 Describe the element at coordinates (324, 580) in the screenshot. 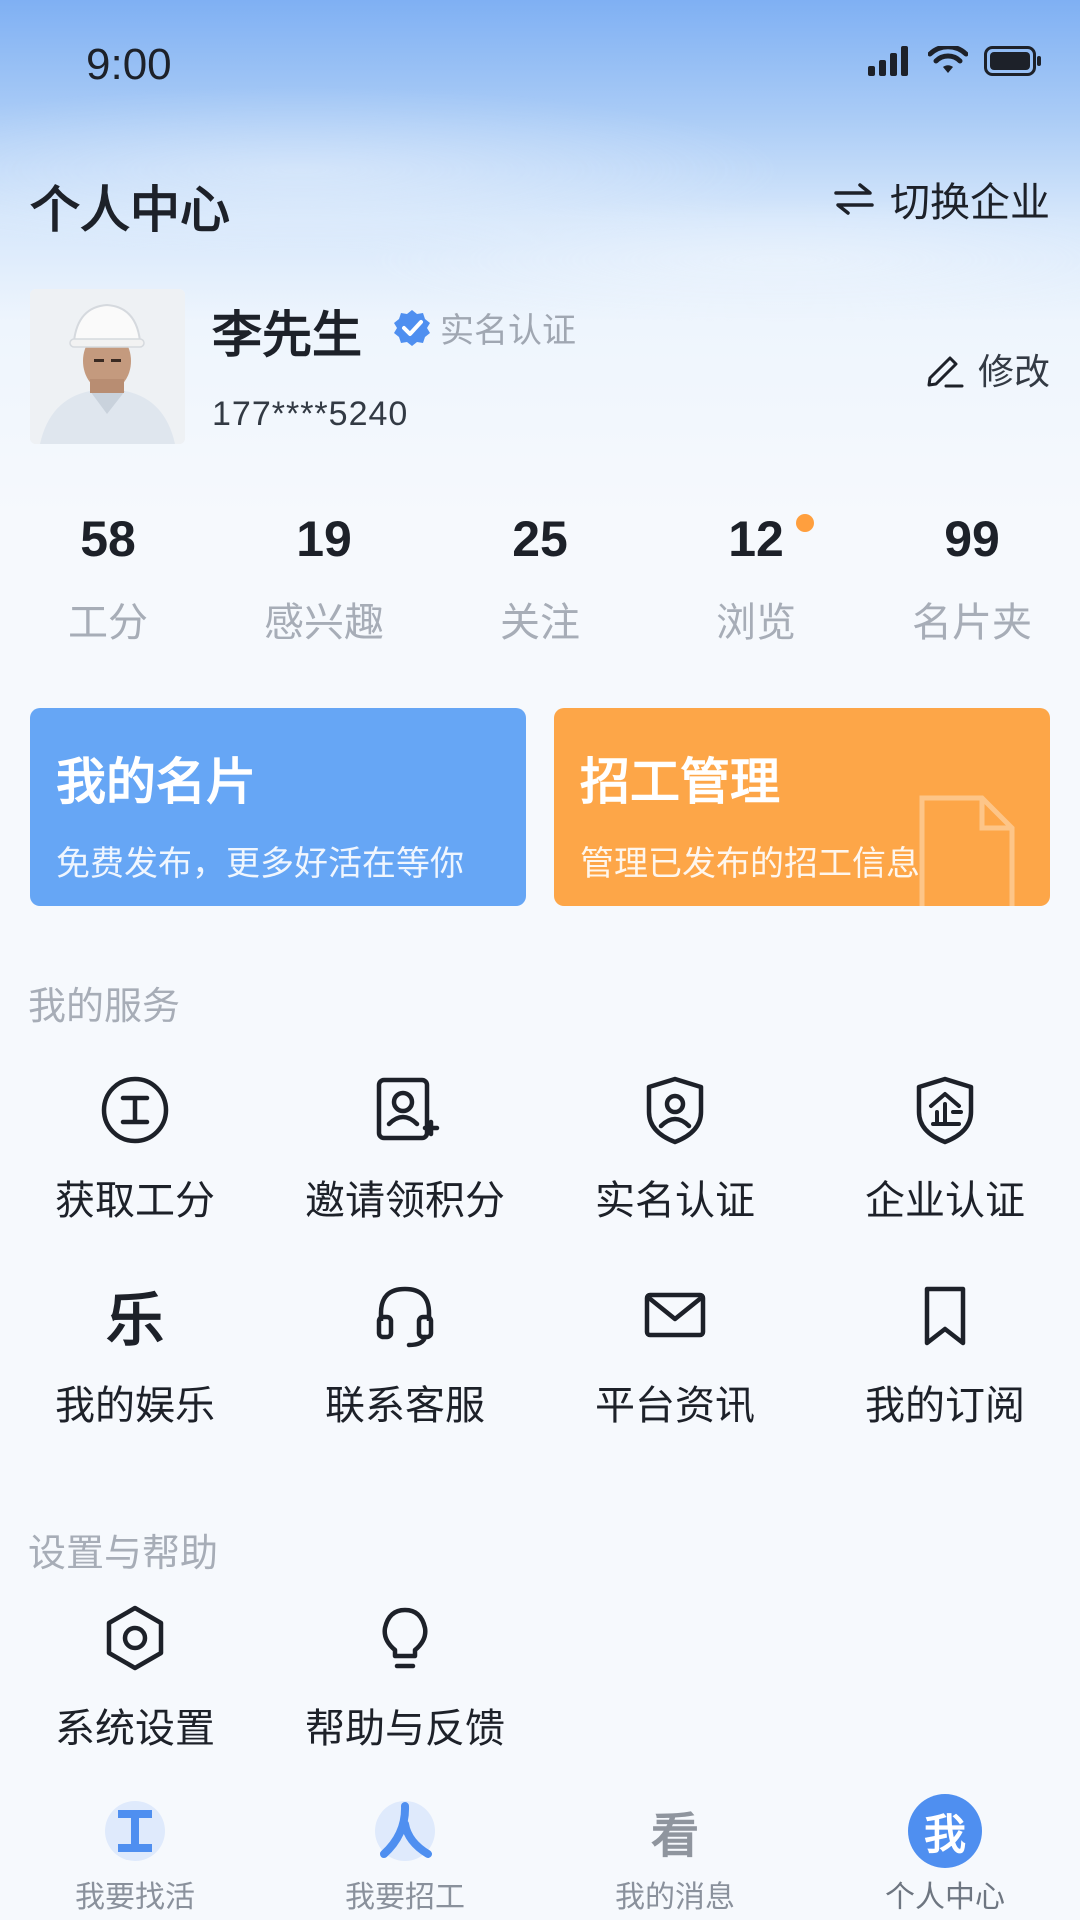

I see `stat-interested: 19 感兴趣` at that location.